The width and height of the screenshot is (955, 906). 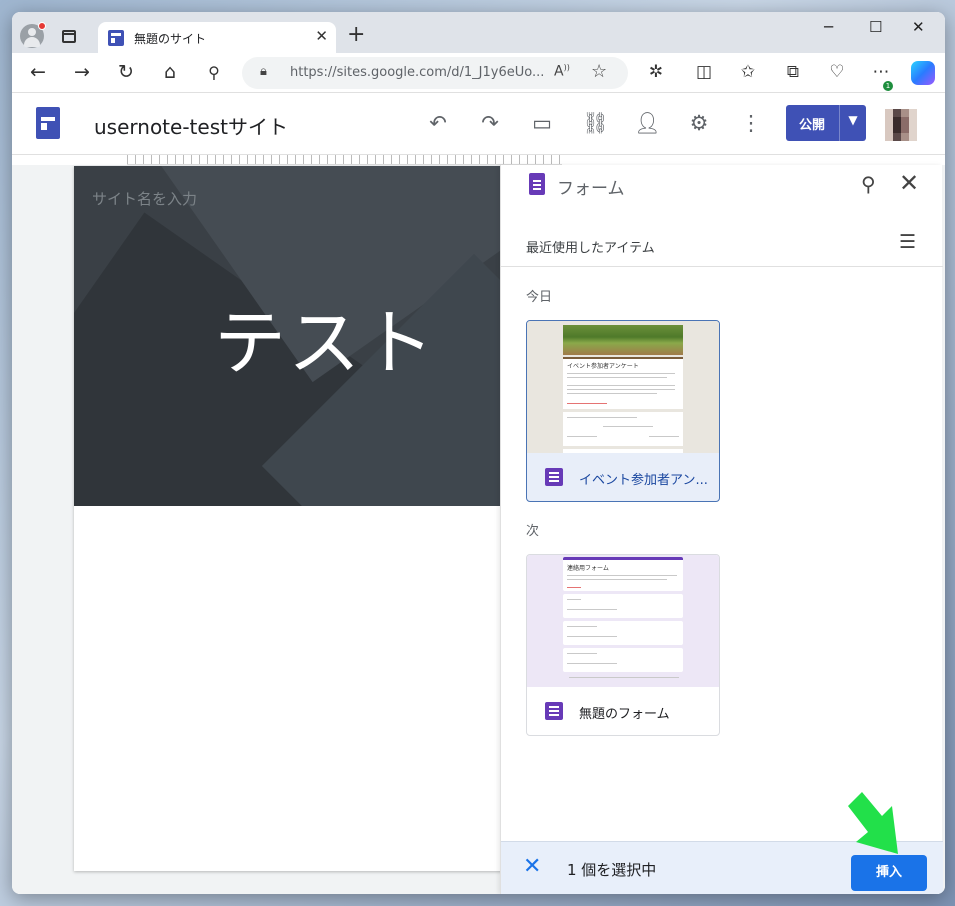 I want to click on hero-title: テスト, so click(x=325, y=336).